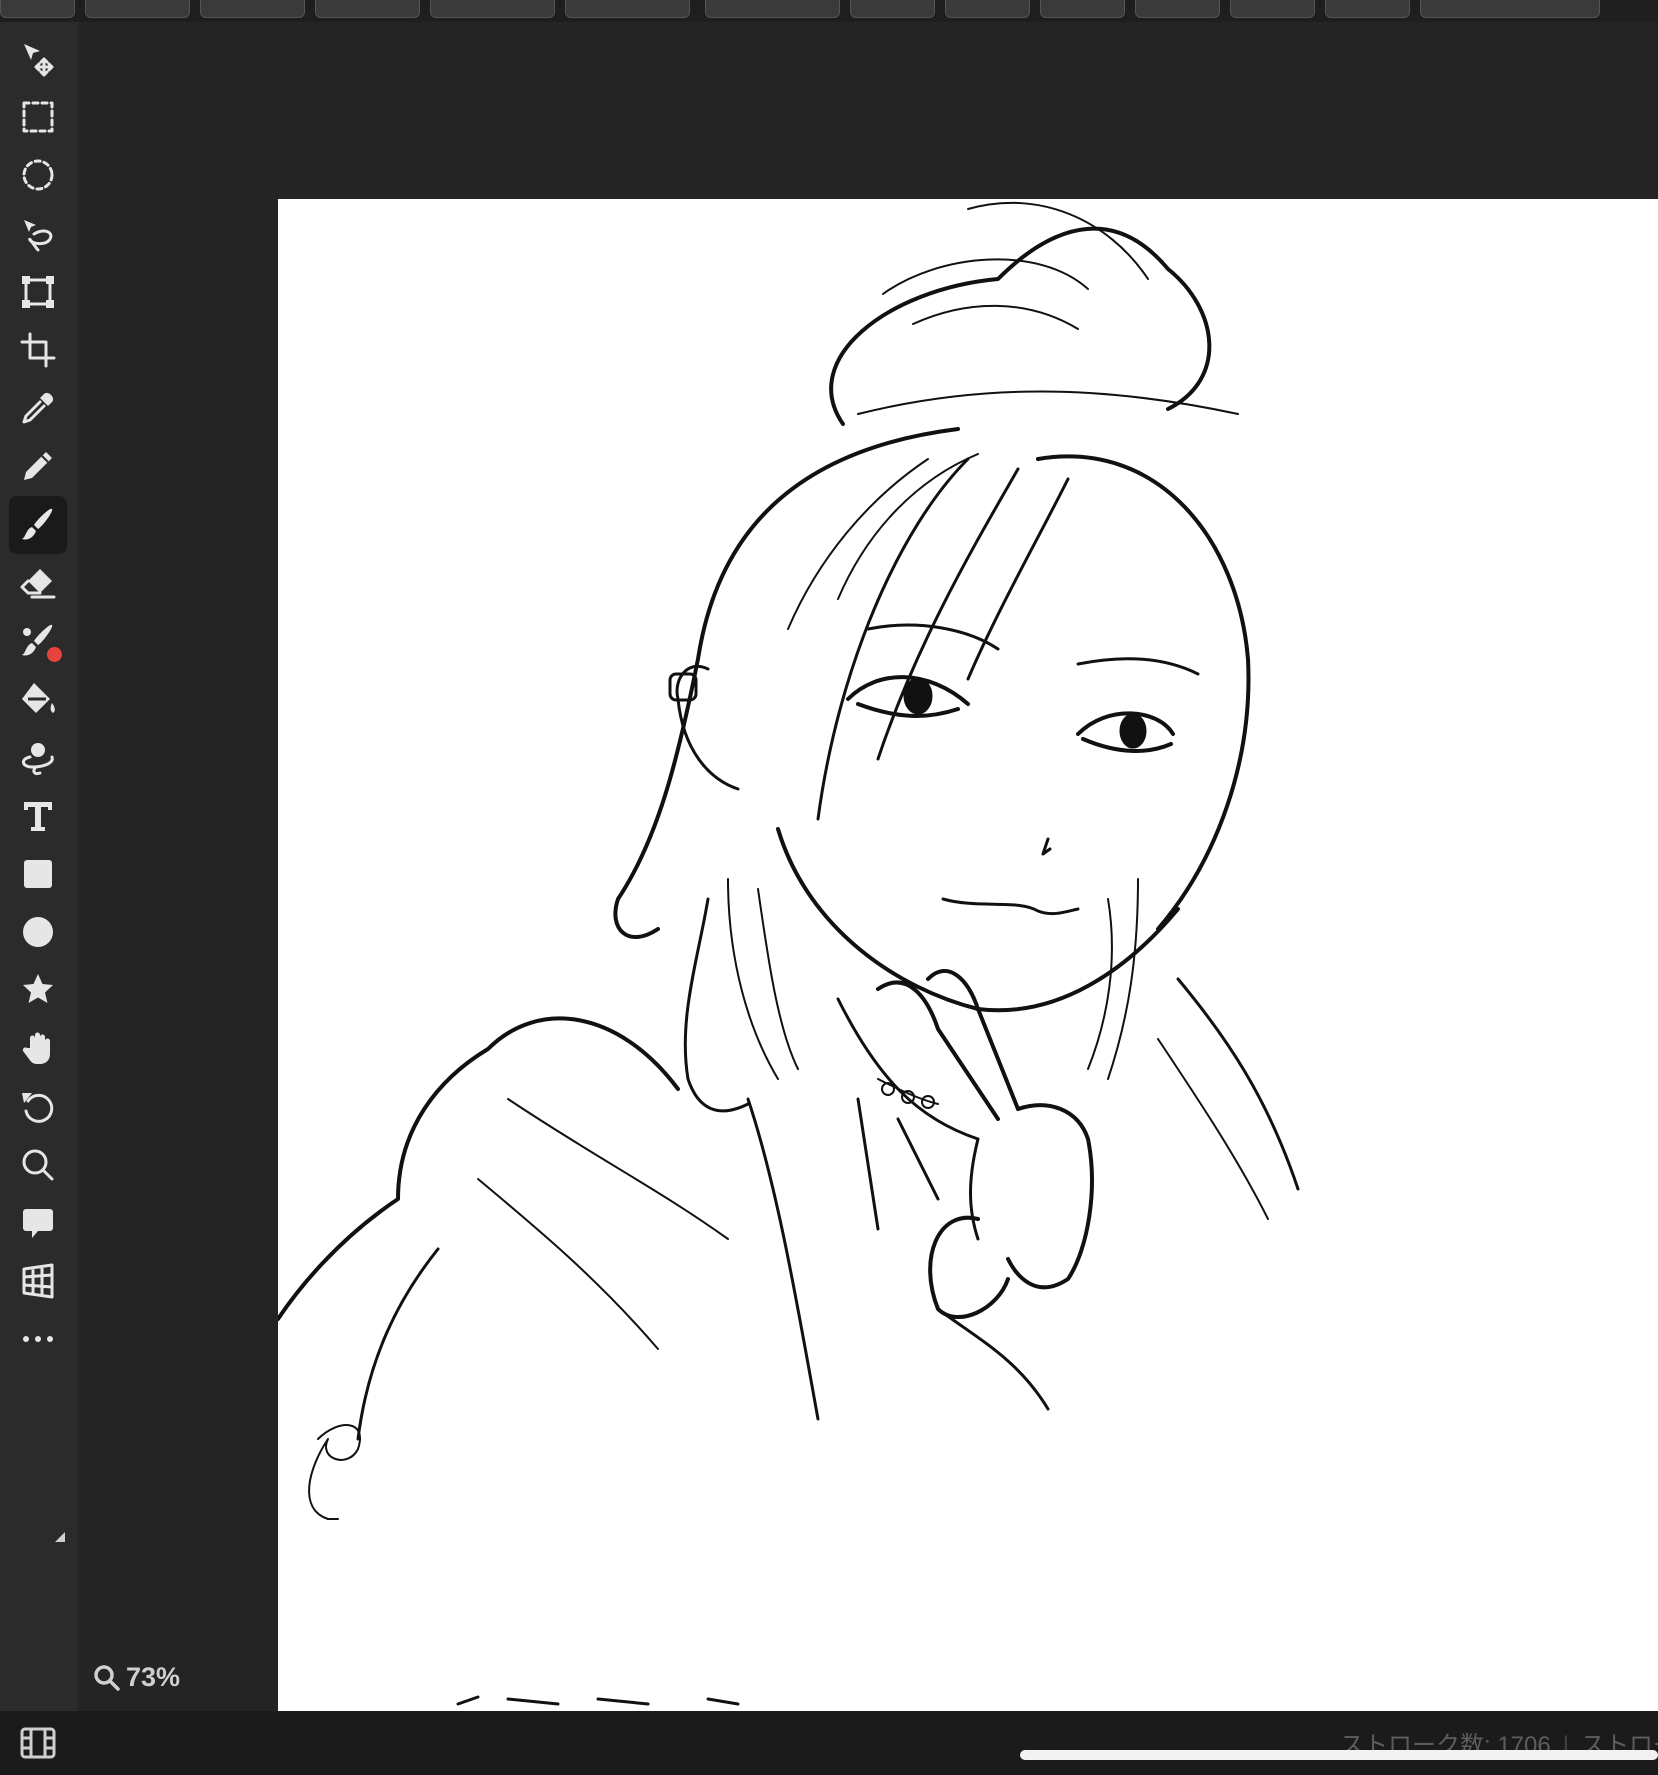 Image resolution: width=1658 pixels, height=1775 pixels. I want to click on pencil-icon, so click(38, 466).